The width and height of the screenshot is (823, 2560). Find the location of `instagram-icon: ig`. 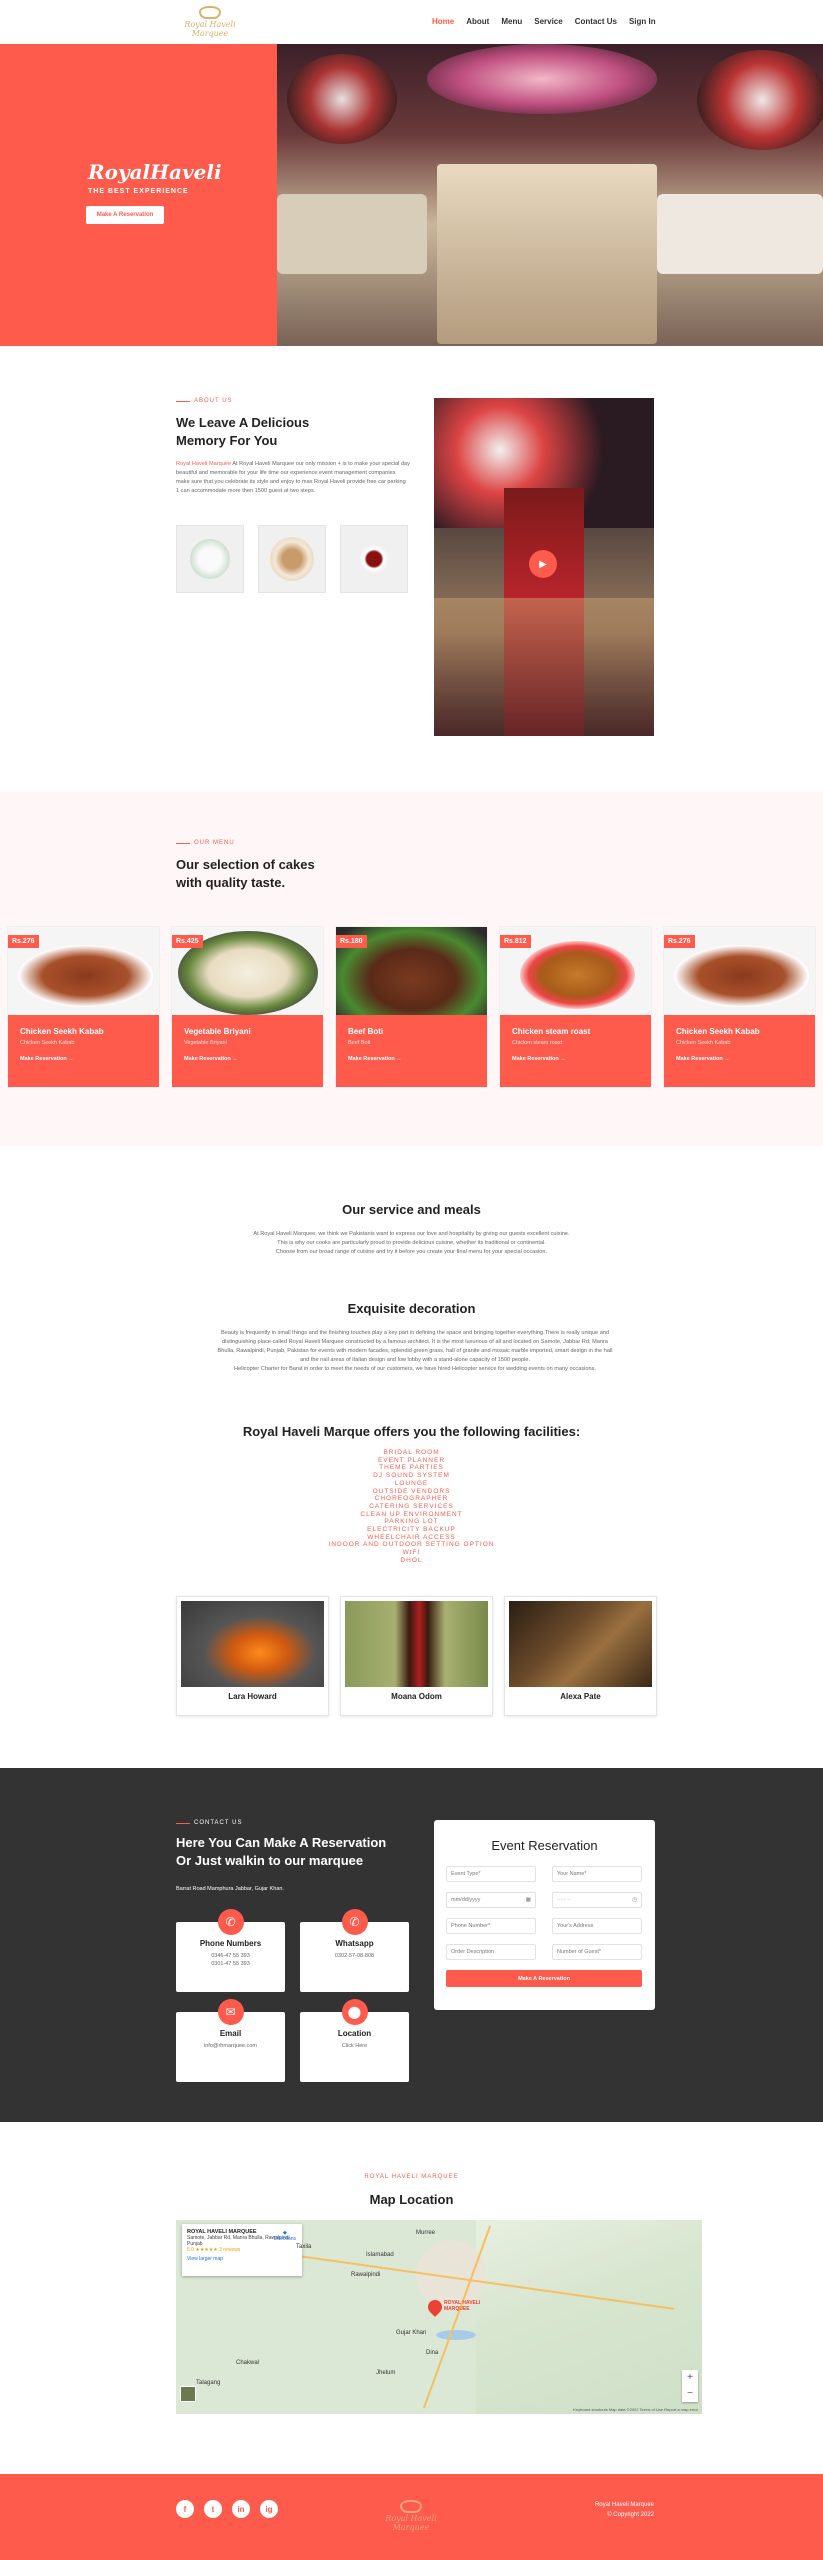

instagram-icon: ig is located at coordinates (269, 2509).